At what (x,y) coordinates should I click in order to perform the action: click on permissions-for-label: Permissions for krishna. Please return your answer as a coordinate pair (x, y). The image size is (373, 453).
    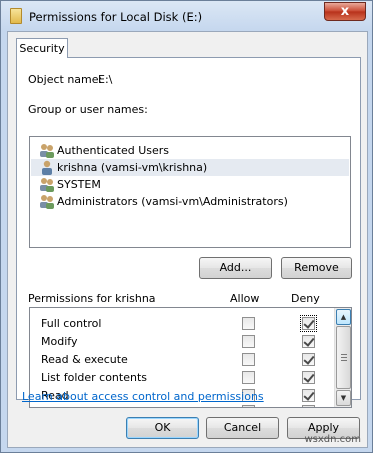
    Looking at the image, I should click on (92, 298).